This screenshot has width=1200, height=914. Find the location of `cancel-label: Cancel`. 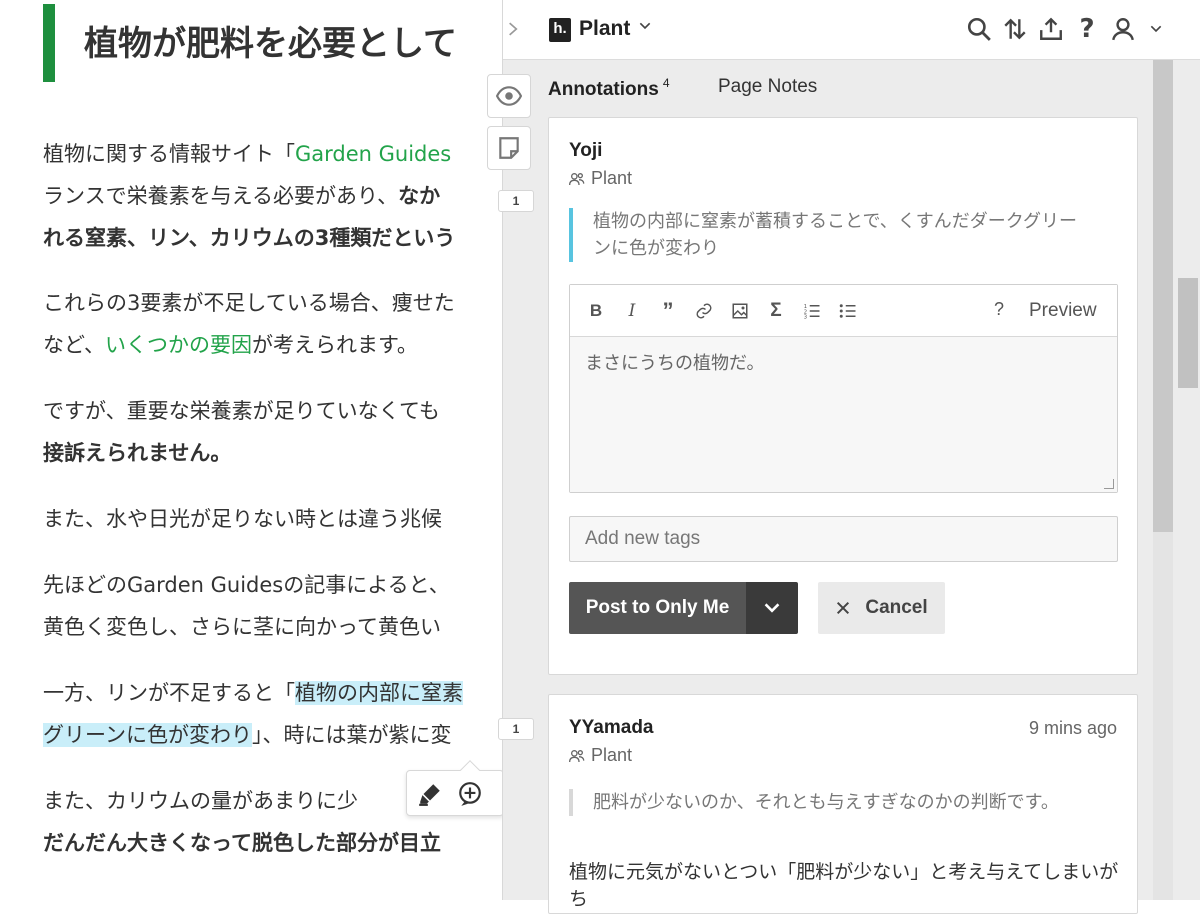

cancel-label: Cancel is located at coordinates (896, 607).